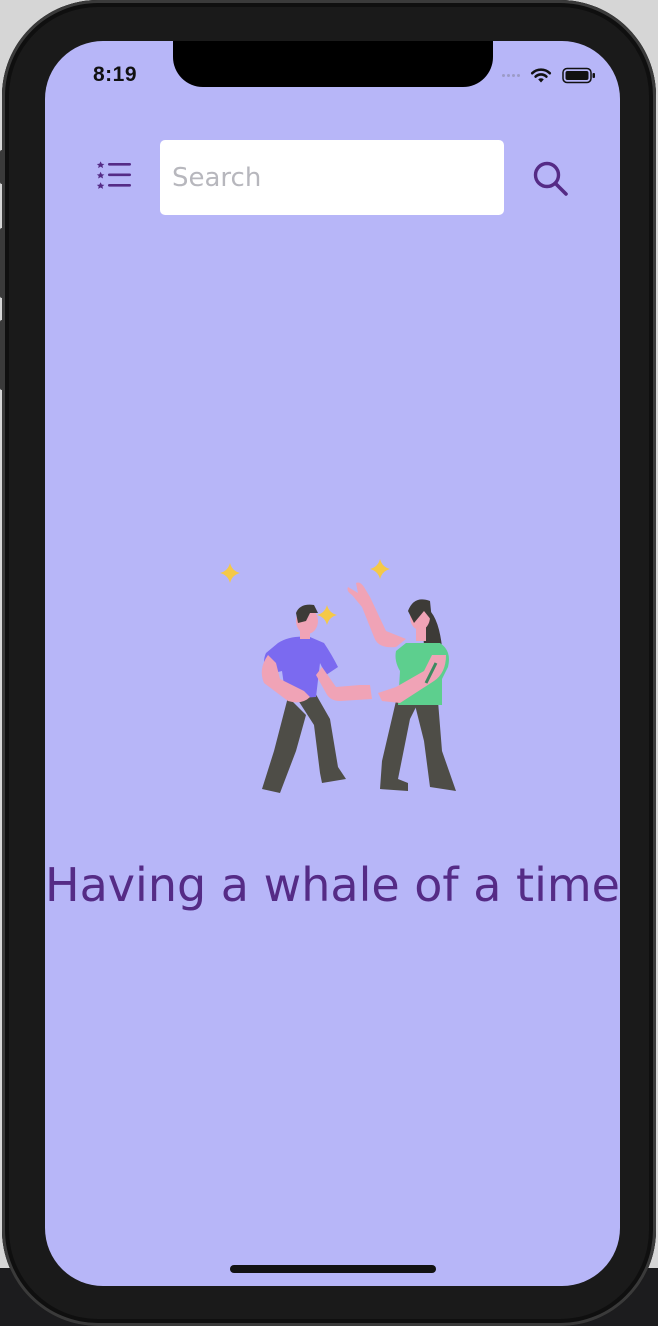  What do you see at coordinates (333, 1269) in the screenshot?
I see `home-indicator` at bounding box center [333, 1269].